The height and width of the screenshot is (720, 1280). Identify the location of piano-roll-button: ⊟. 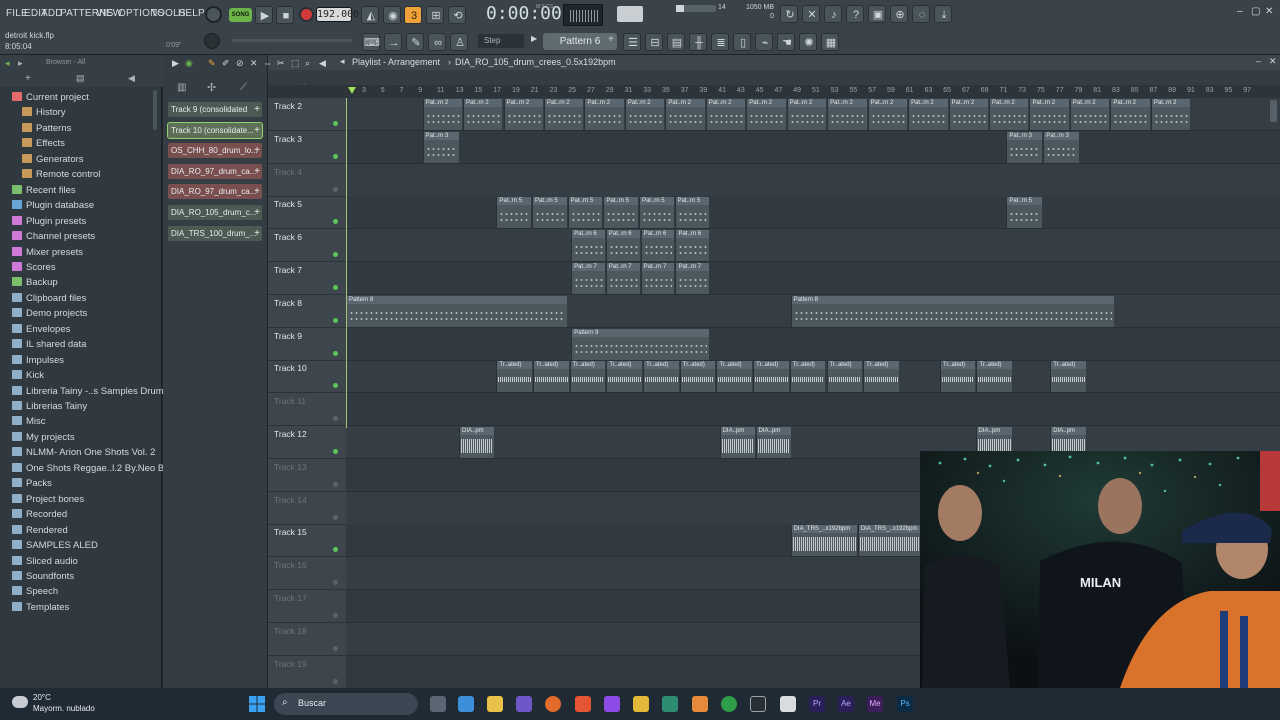
(654, 42).